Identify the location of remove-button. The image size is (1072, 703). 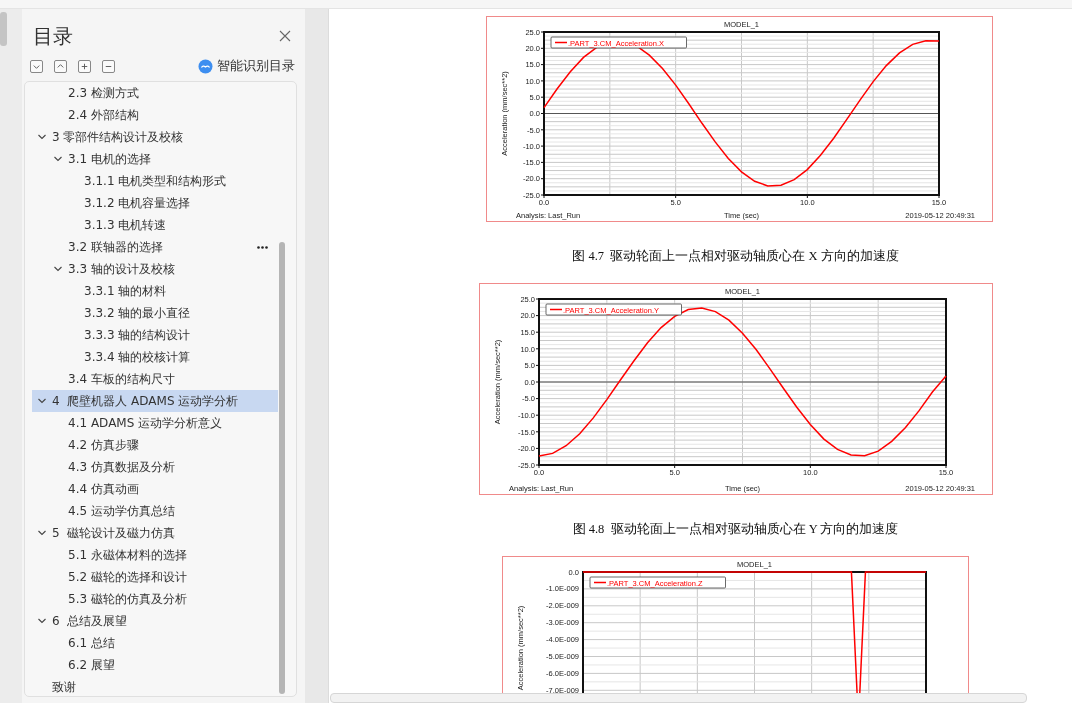
(108, 66).